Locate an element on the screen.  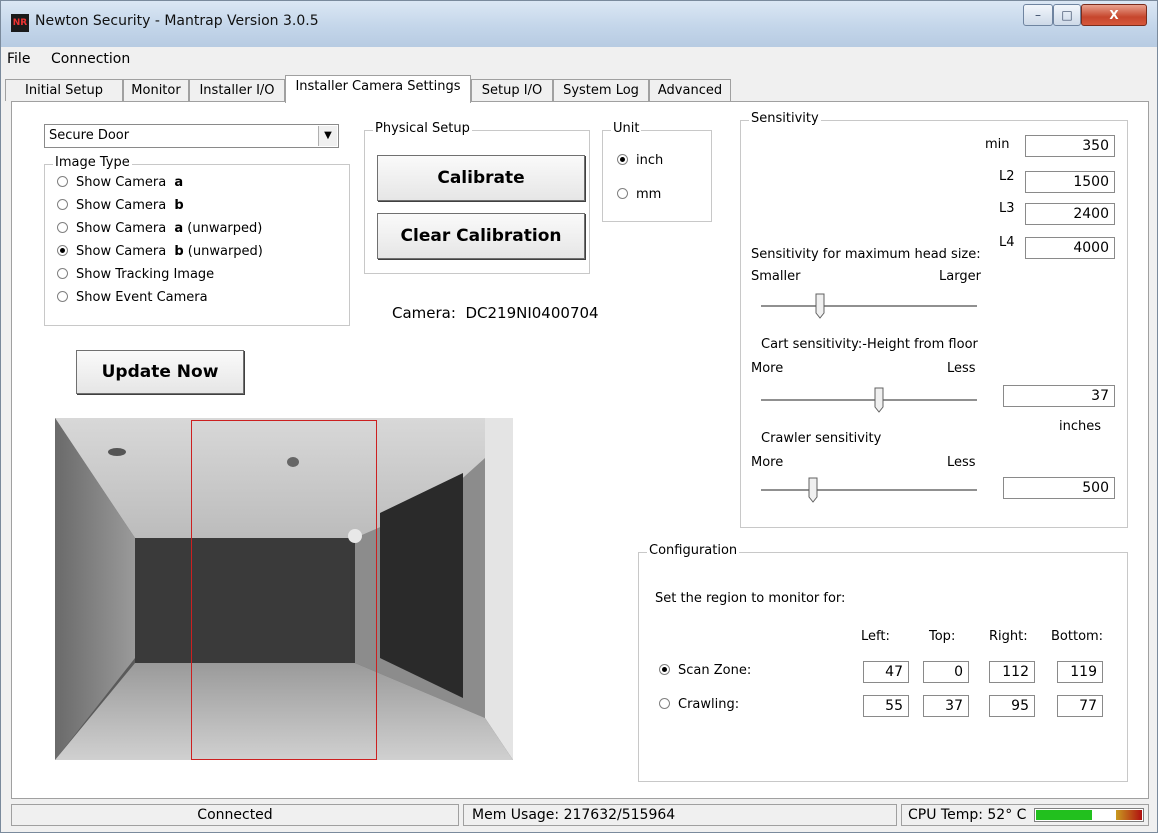
crawling-radio: Crawling: is located at coordinates (699, 704).